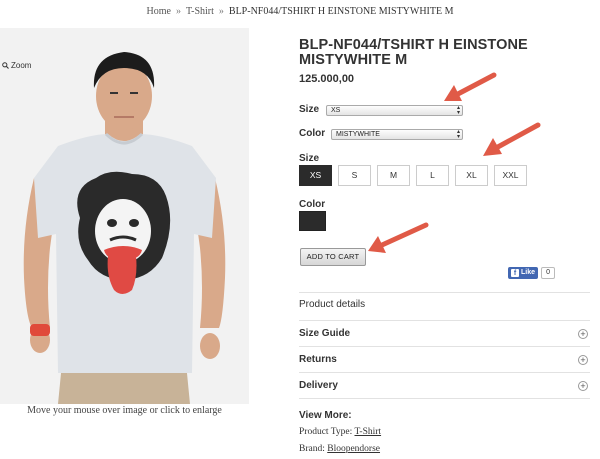 The image size is (600, 459). What do you see at coordinates (5, 65) in the screenshot?
I see `magnifier-icon` at bounding box center [5, 65].